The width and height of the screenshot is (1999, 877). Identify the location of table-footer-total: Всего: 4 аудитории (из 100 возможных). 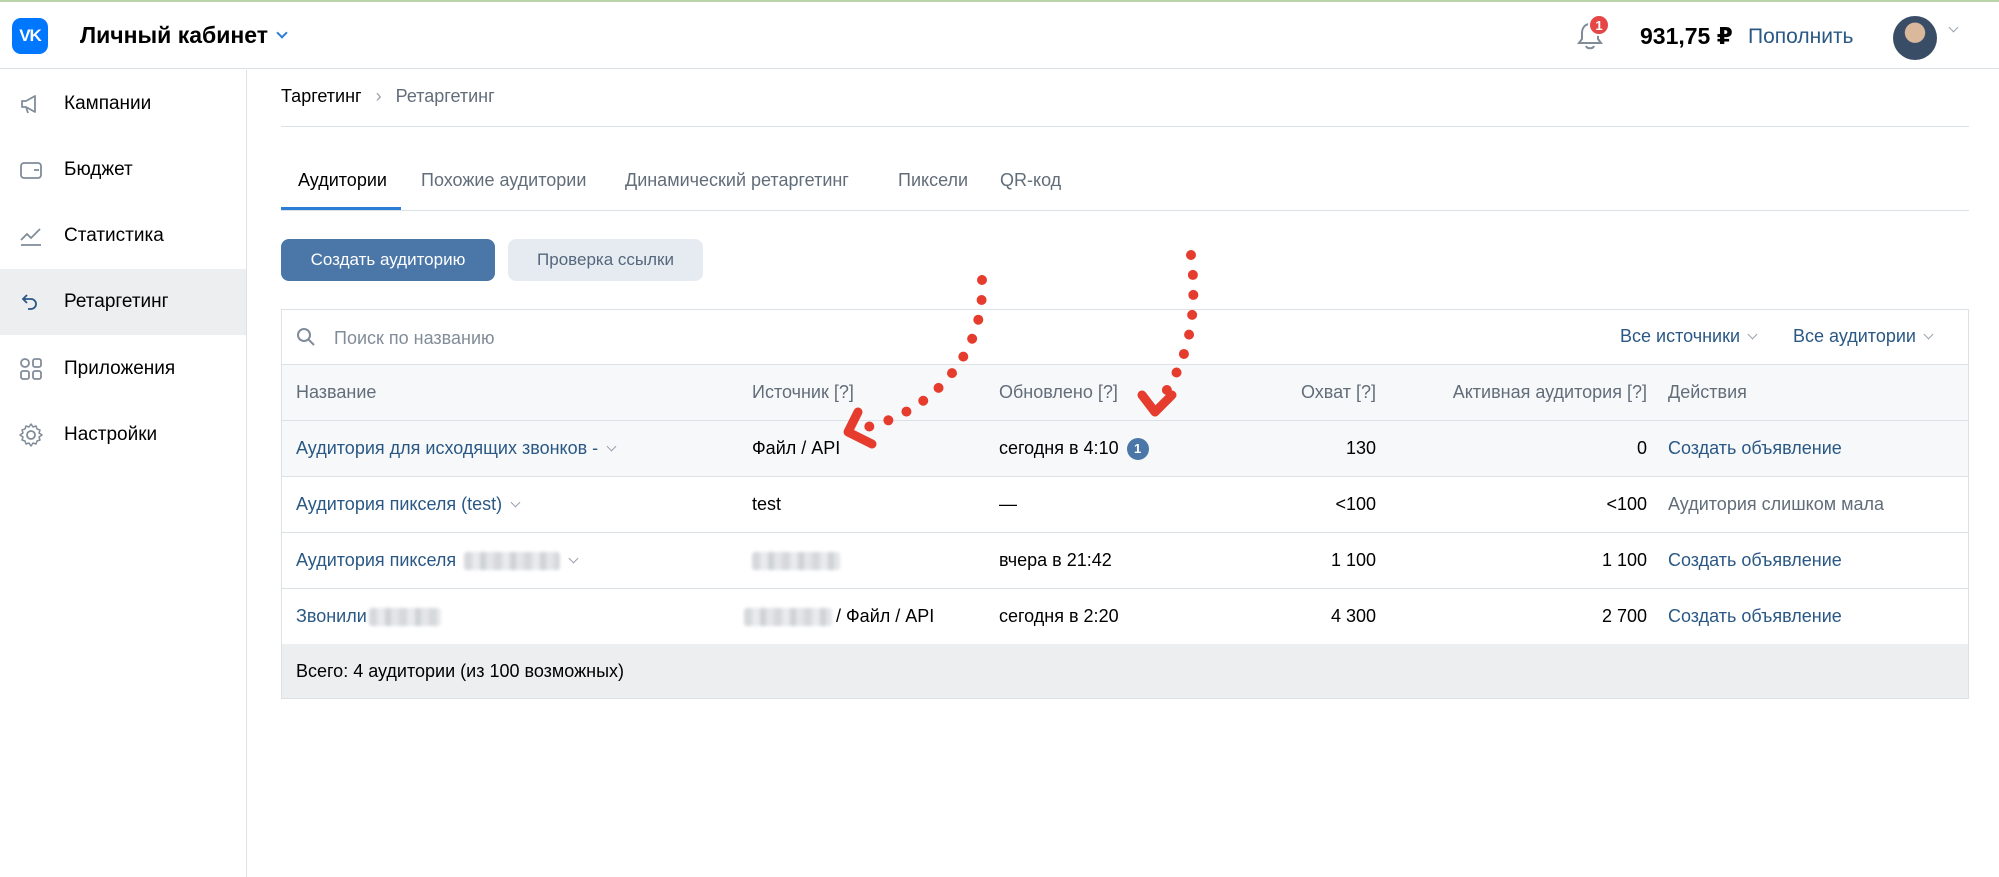
(1125, 671).